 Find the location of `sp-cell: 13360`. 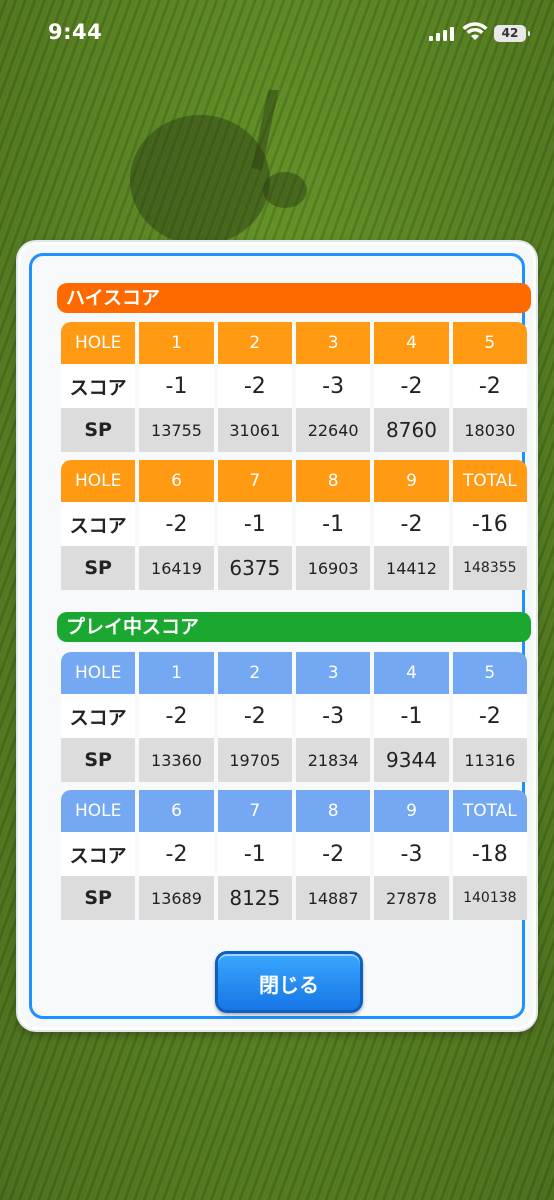

sp-cell: 13360 is located at coordinates (176, 760).